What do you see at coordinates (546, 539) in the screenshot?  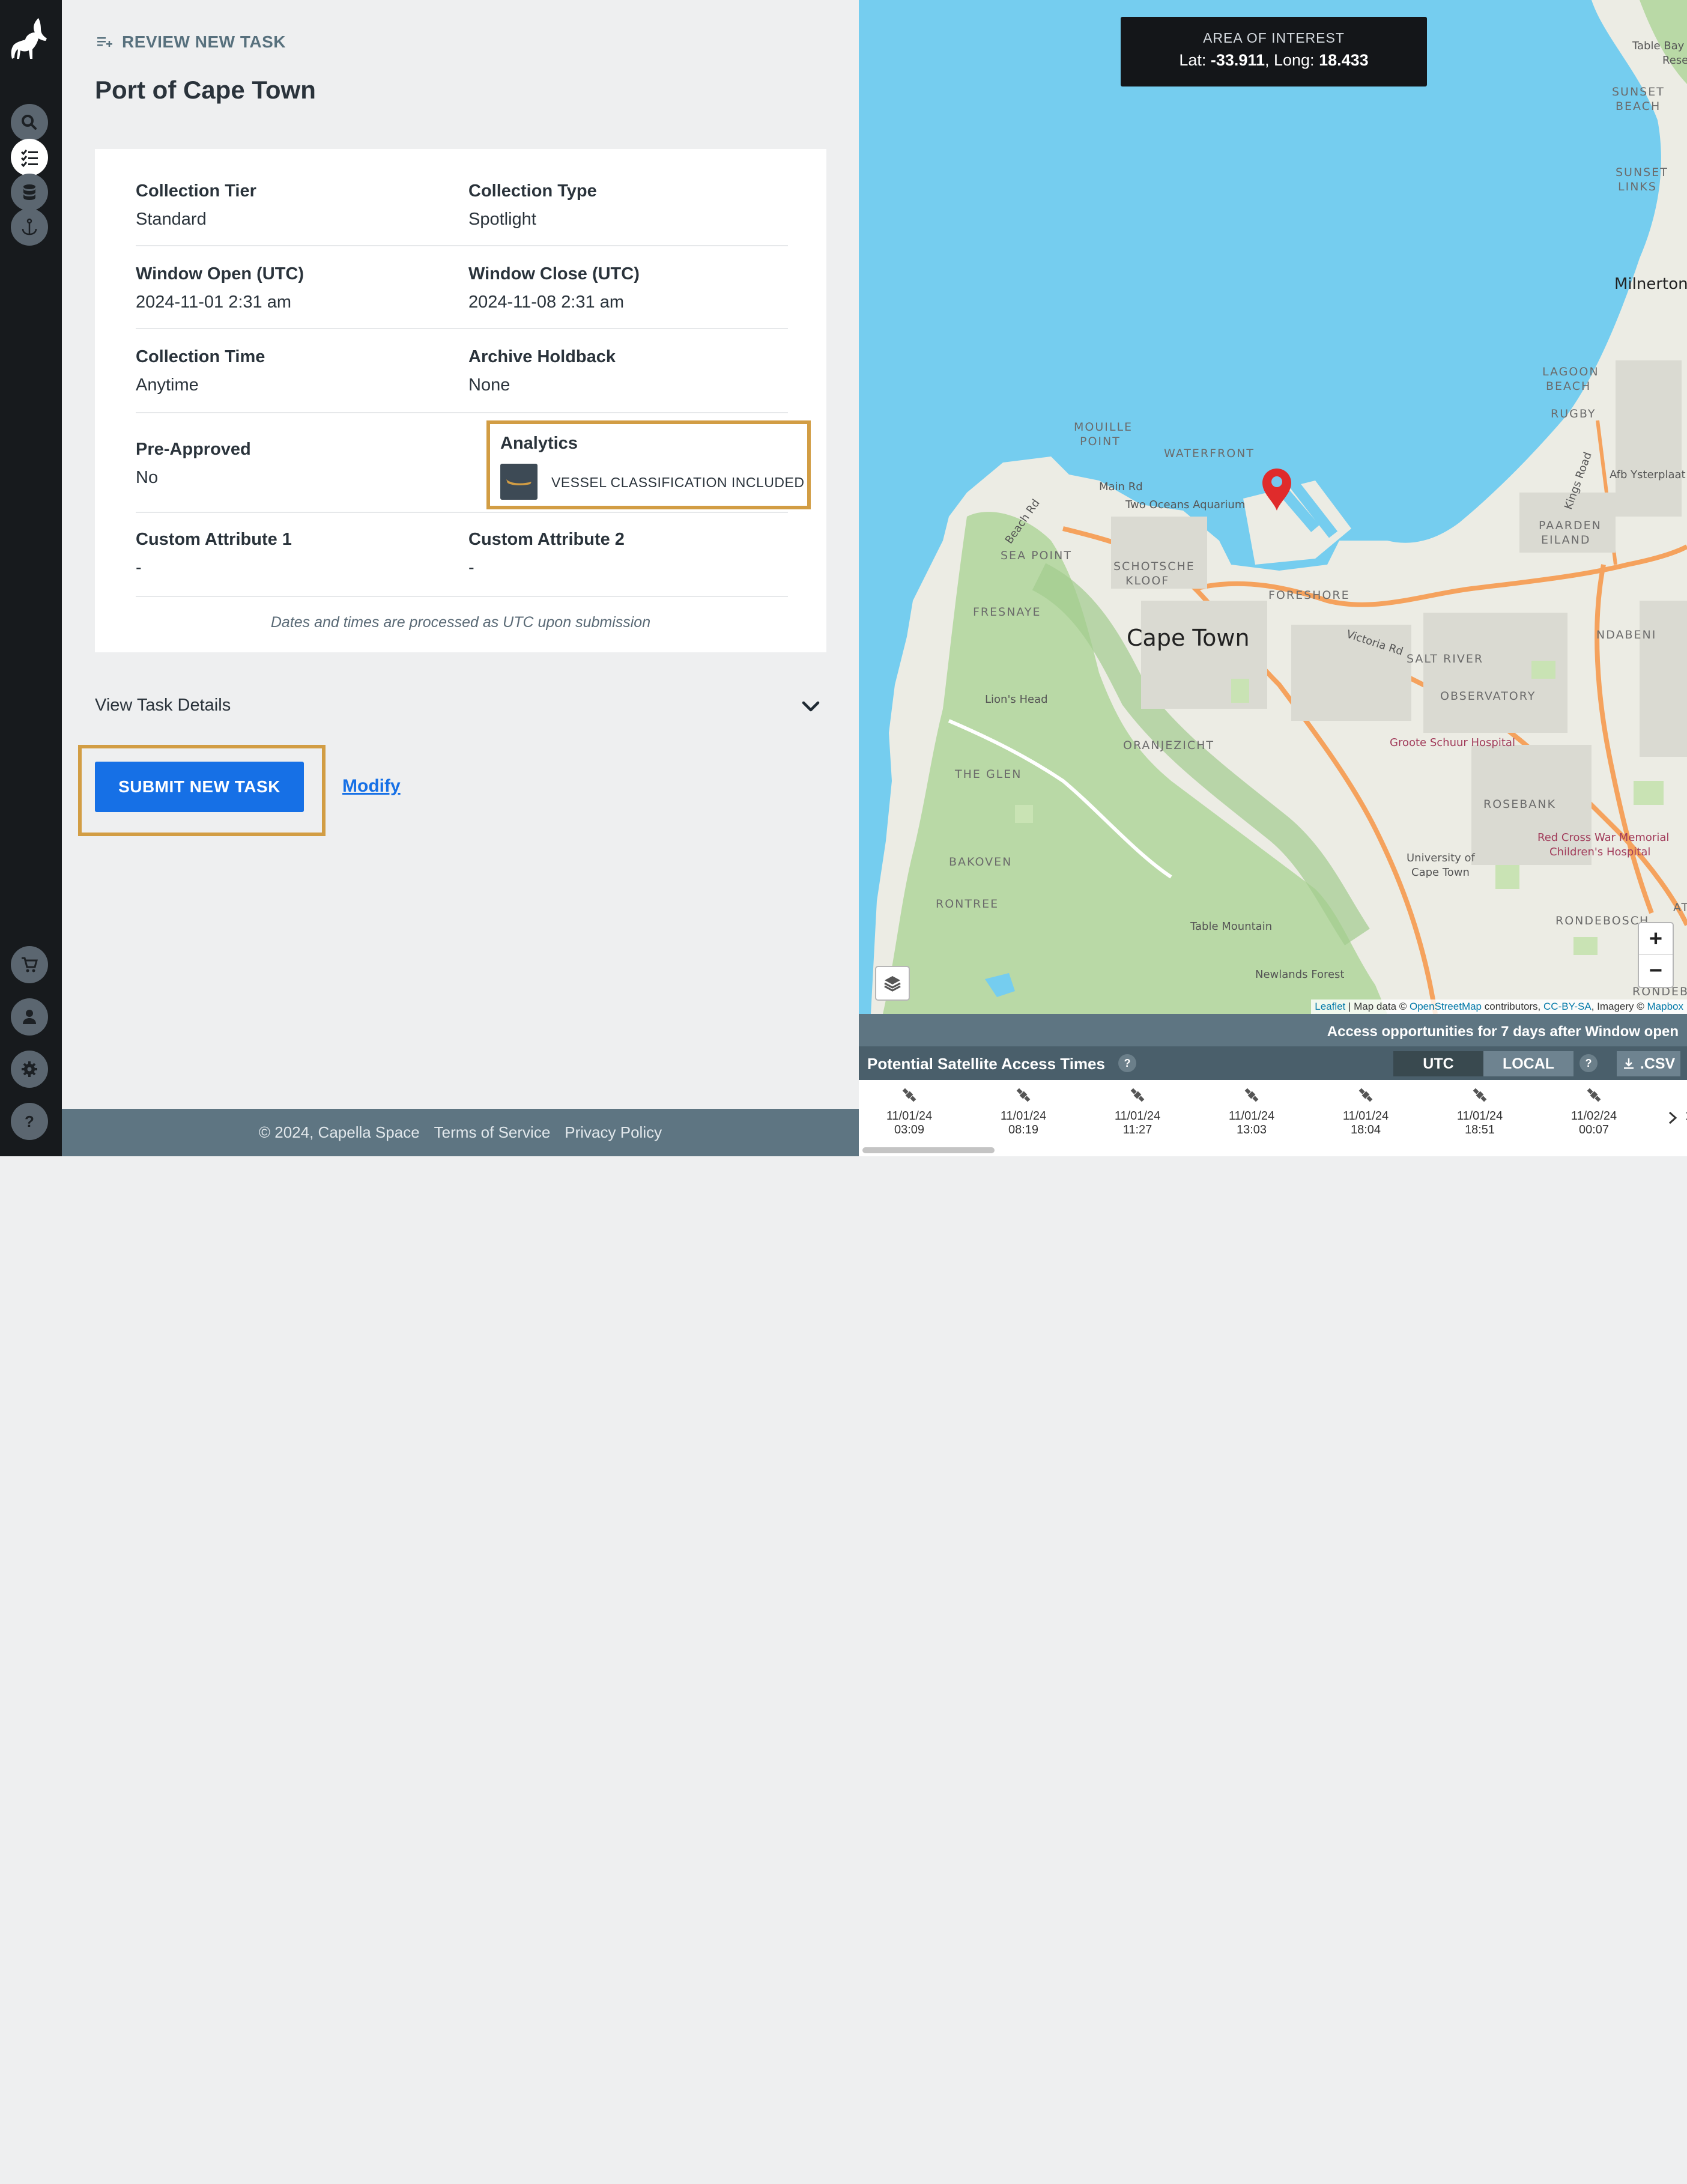 I see `field-label: Custom Attribute 2` at bounding box center [546, 539].